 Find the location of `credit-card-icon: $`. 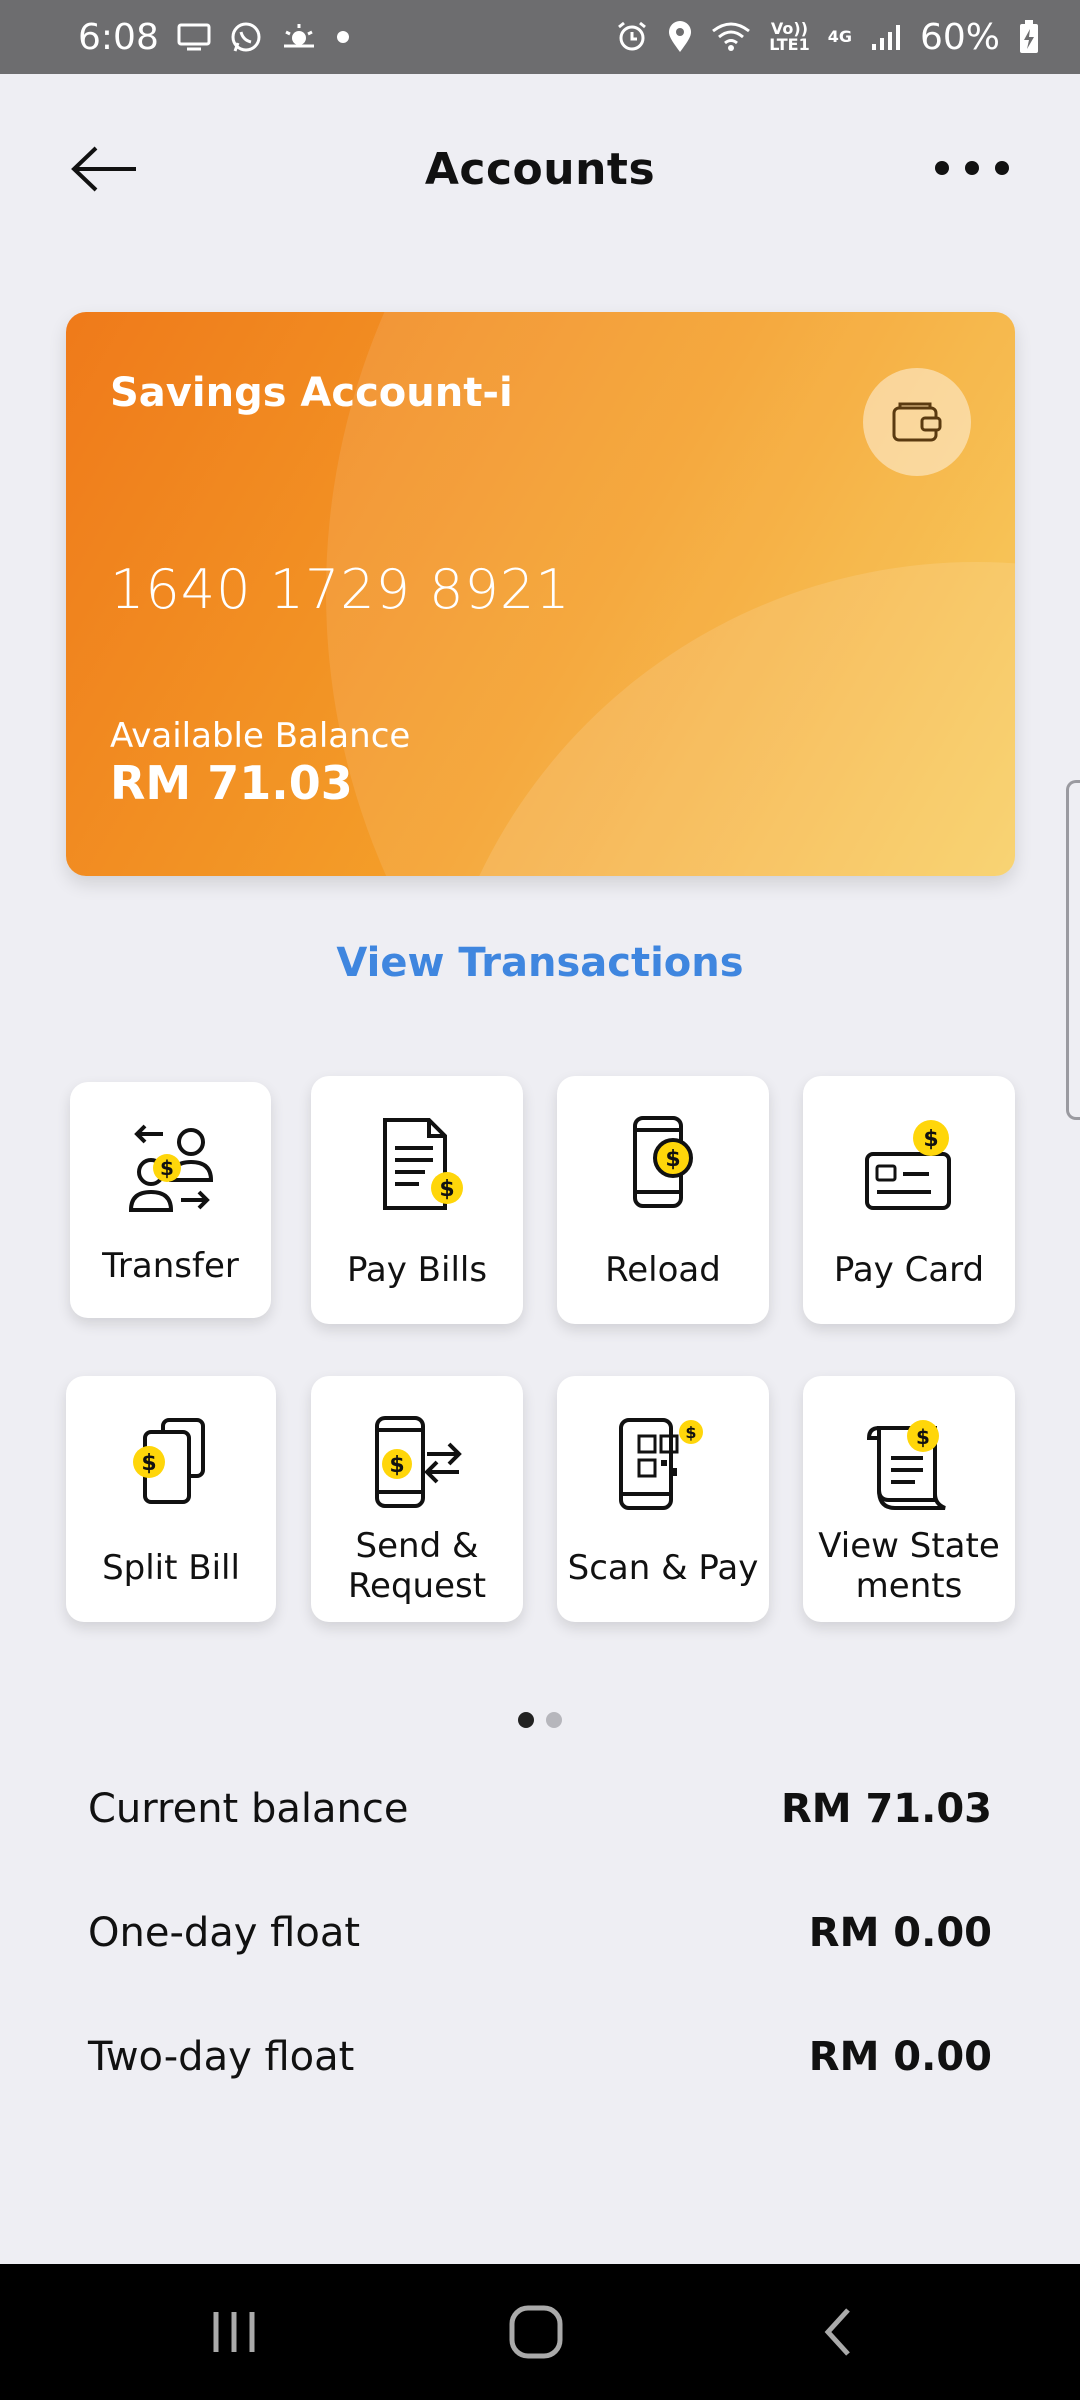

credit-card-icon: $ is located at coordinates (908, 1165).